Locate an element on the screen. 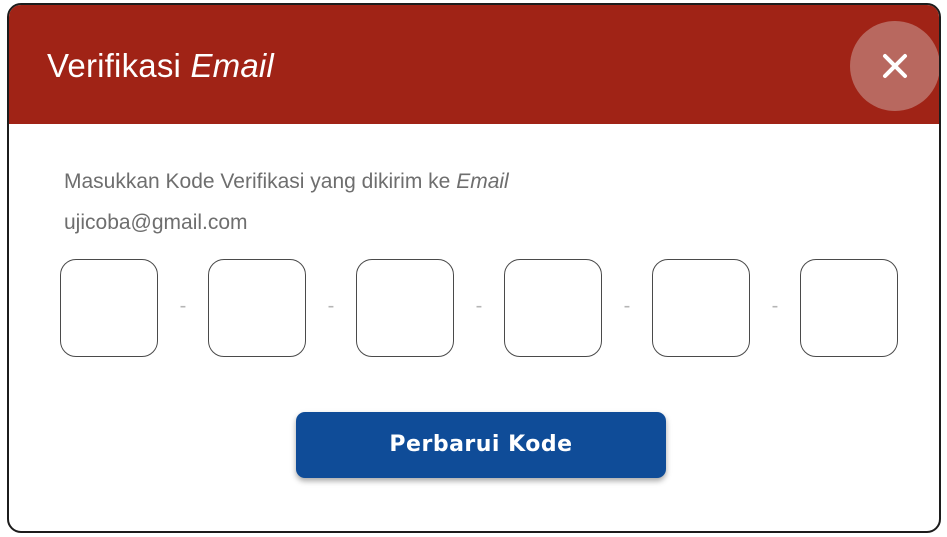  dialog-title: Verifikasi Email is located at coordinates (160, 65).